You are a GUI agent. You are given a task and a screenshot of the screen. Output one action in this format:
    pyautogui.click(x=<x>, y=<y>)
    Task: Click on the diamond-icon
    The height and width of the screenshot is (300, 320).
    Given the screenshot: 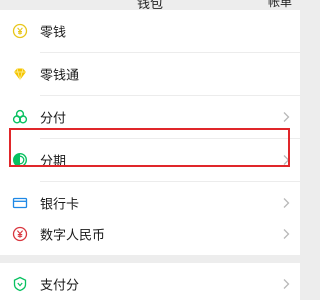 What is the action you would take?
    pyautogui.click(x=20, y=74)
    